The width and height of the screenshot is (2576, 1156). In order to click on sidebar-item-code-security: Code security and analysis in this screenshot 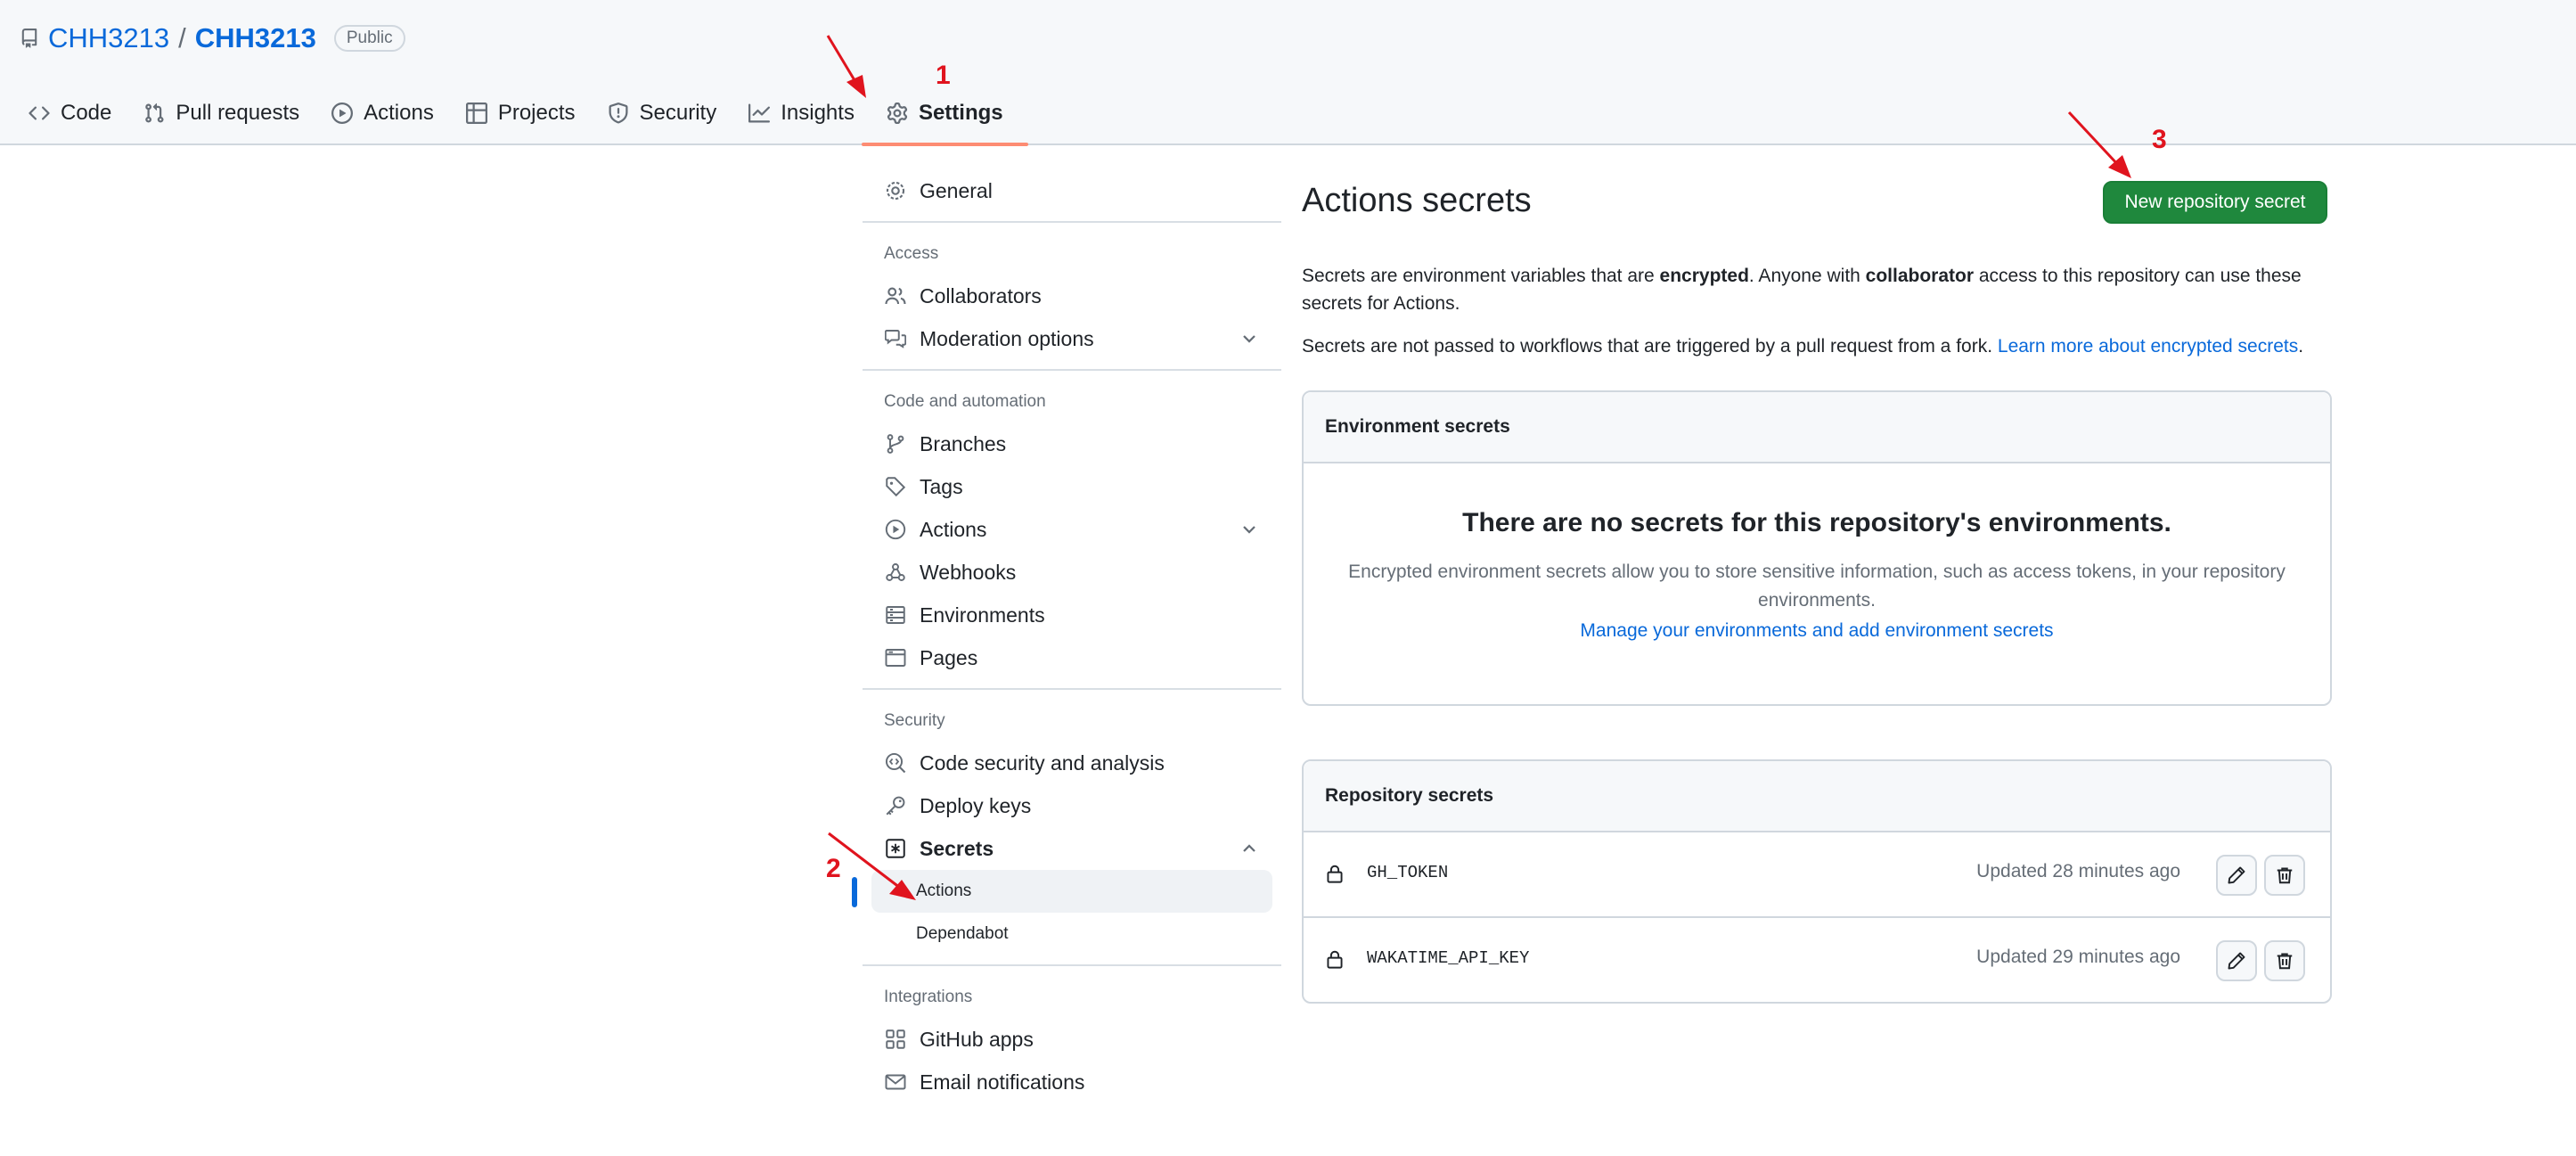, I will do `click(1072, 763)`.